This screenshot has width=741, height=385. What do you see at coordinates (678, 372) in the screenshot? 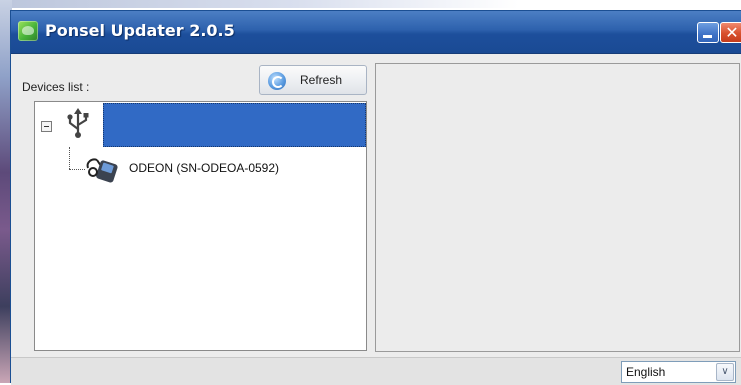
I see `language-dropdown: English ∨` at bounding box center [678, 372].